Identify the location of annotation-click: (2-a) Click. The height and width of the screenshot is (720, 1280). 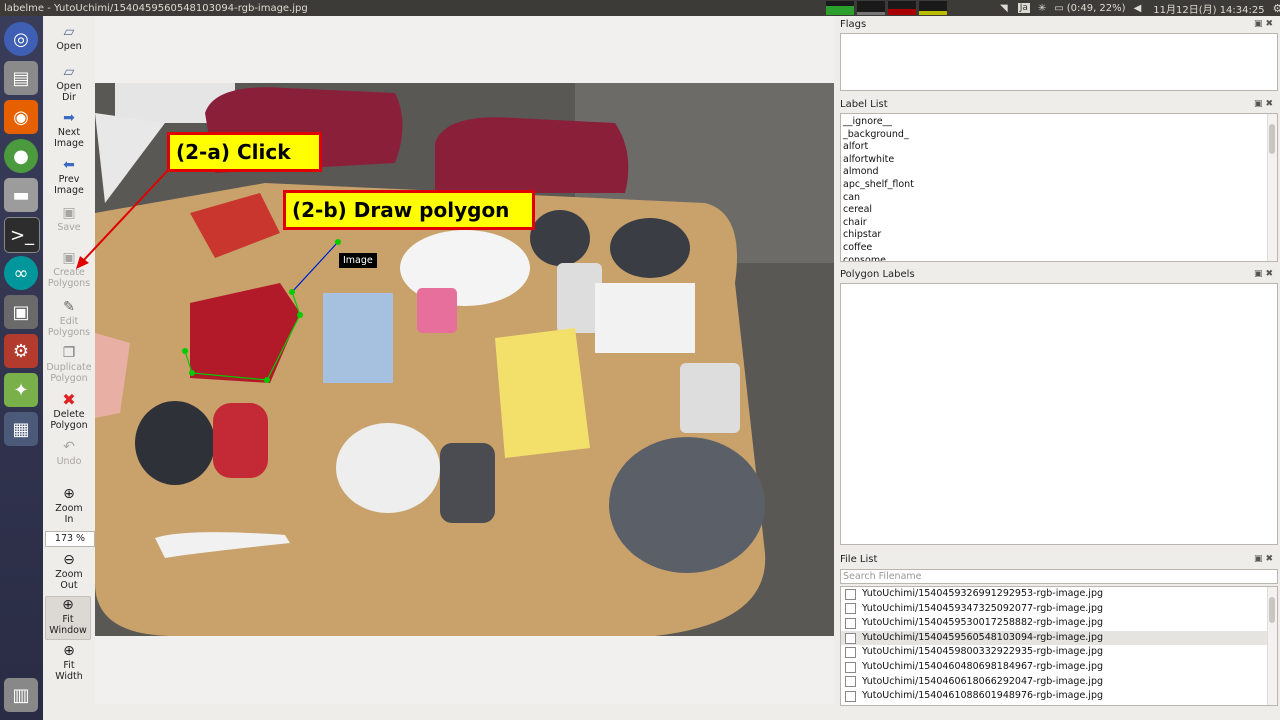
(244, 152).